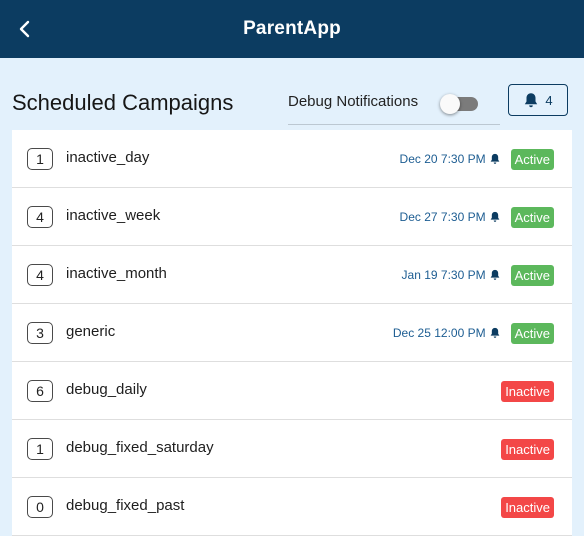  Describe the element at coordinates (292, 449) in the screenshot. I see `campaign-row: 1 debug_fixed_saturday Inactive` at that location.